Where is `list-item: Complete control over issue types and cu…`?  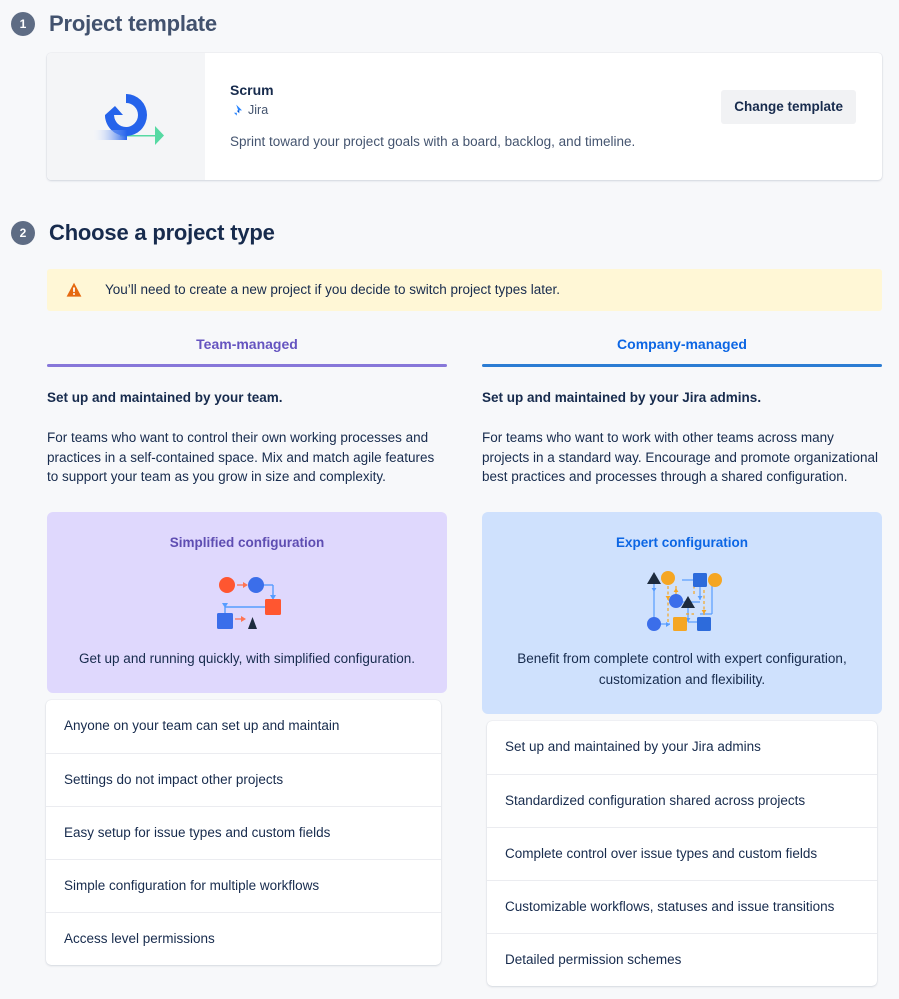 list-item: Complete control over issue types and cu… is located at coordinates (682, 853).